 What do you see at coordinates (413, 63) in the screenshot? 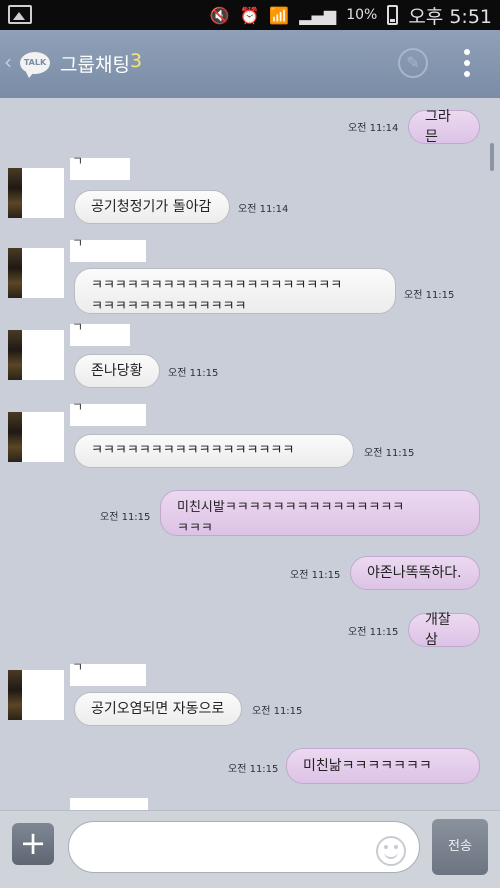
I see `notification-off-button: ✎` at bounding box center [413, 63].